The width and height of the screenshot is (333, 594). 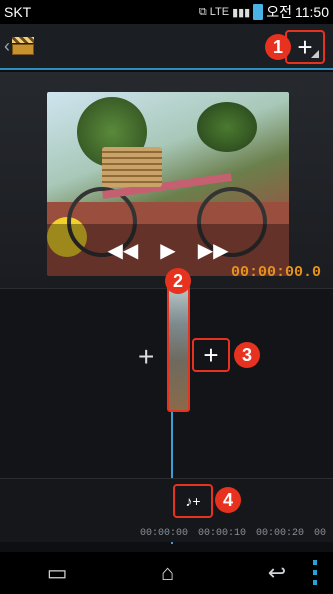 I want to click on status-right: ⧉ LTE ▮▮▮ 오전 11:50, so click(x=264, y=12).